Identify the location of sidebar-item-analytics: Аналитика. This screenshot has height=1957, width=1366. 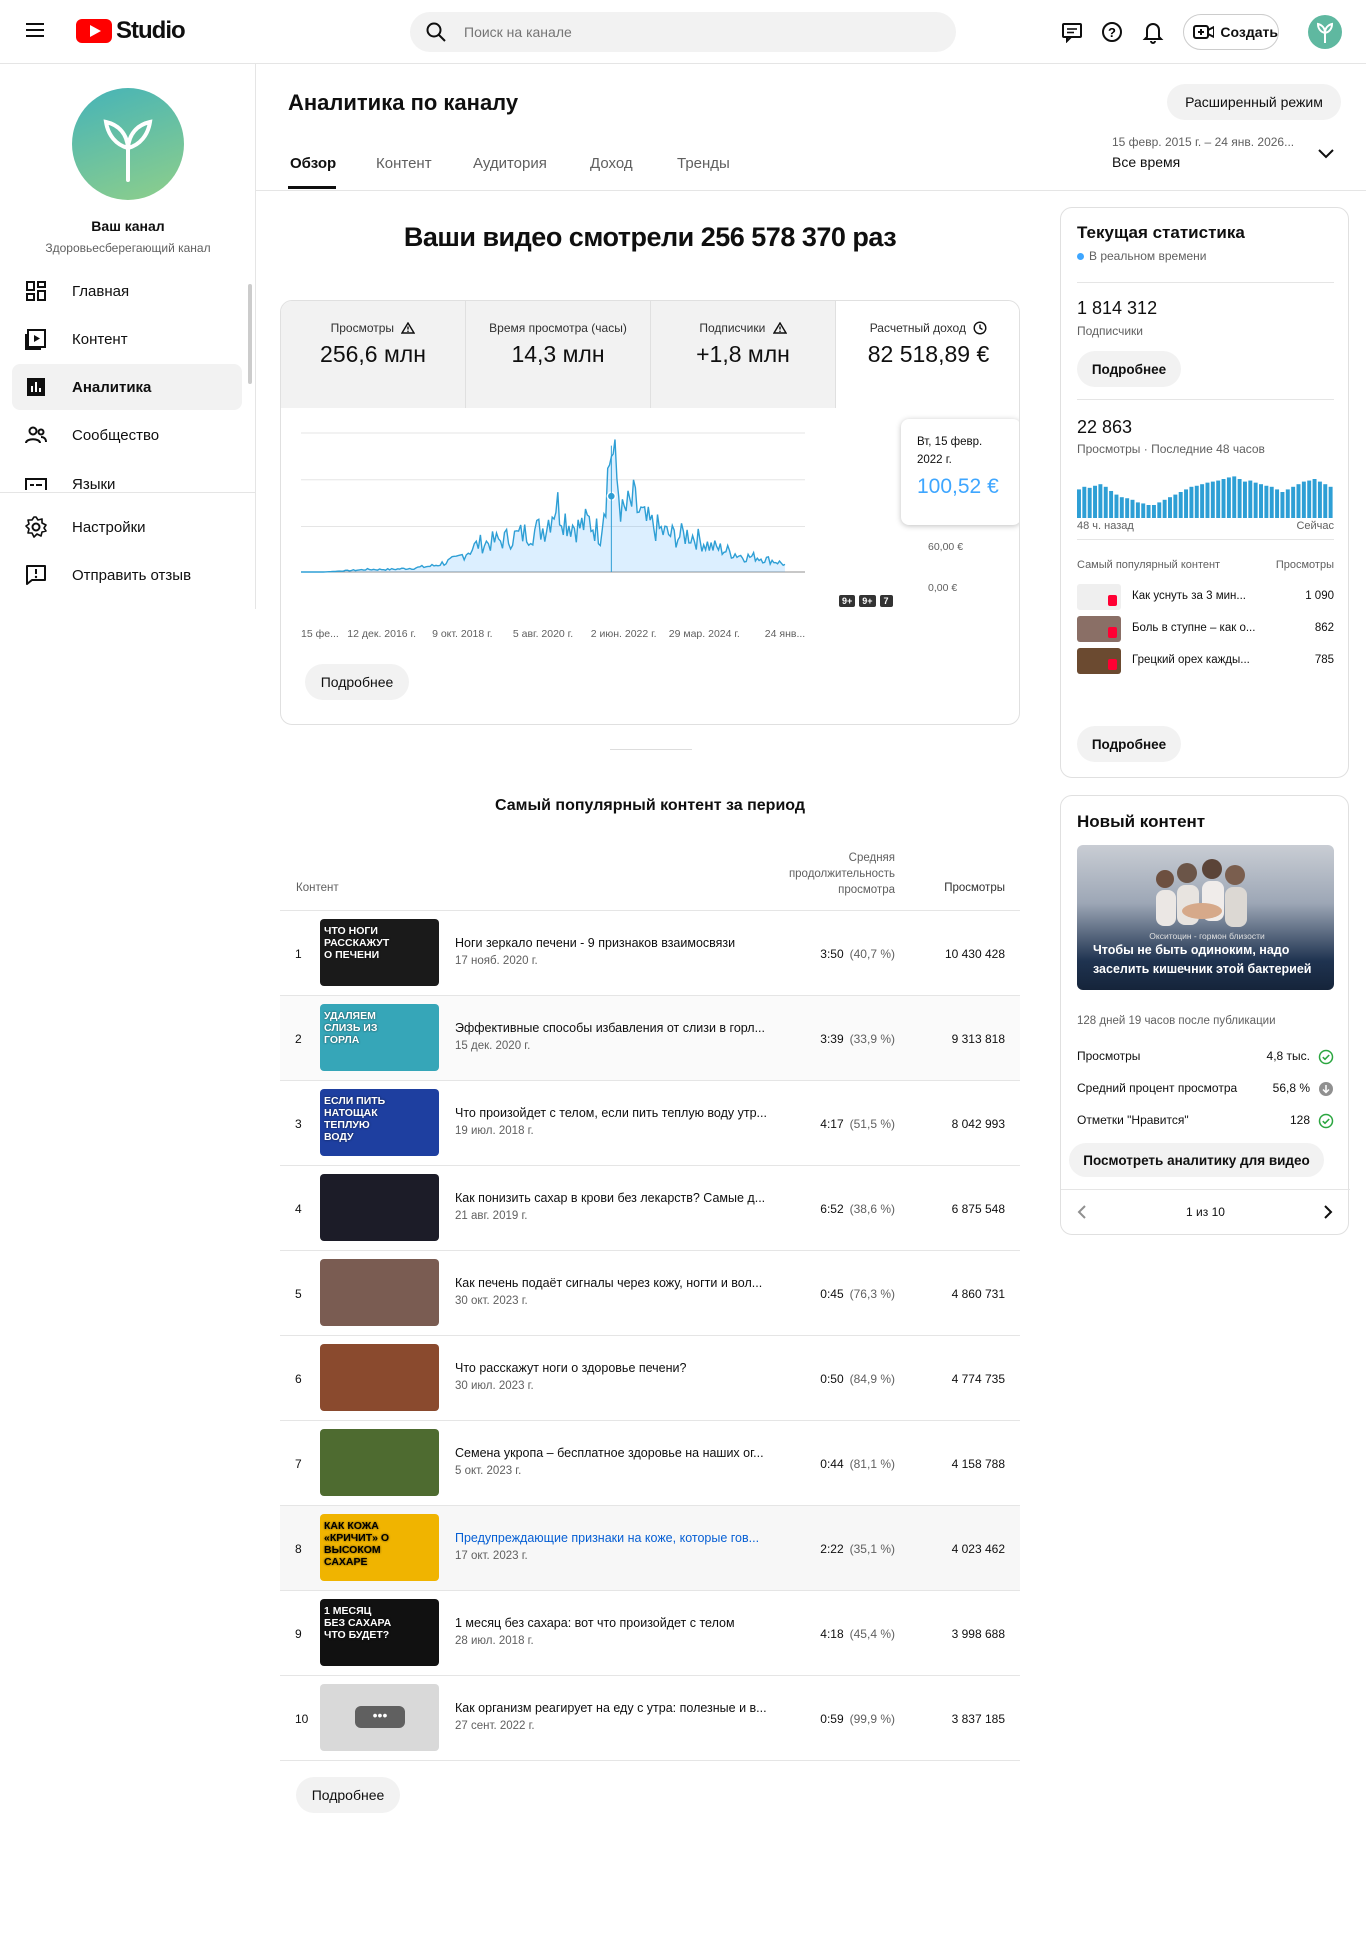
(127, 387).